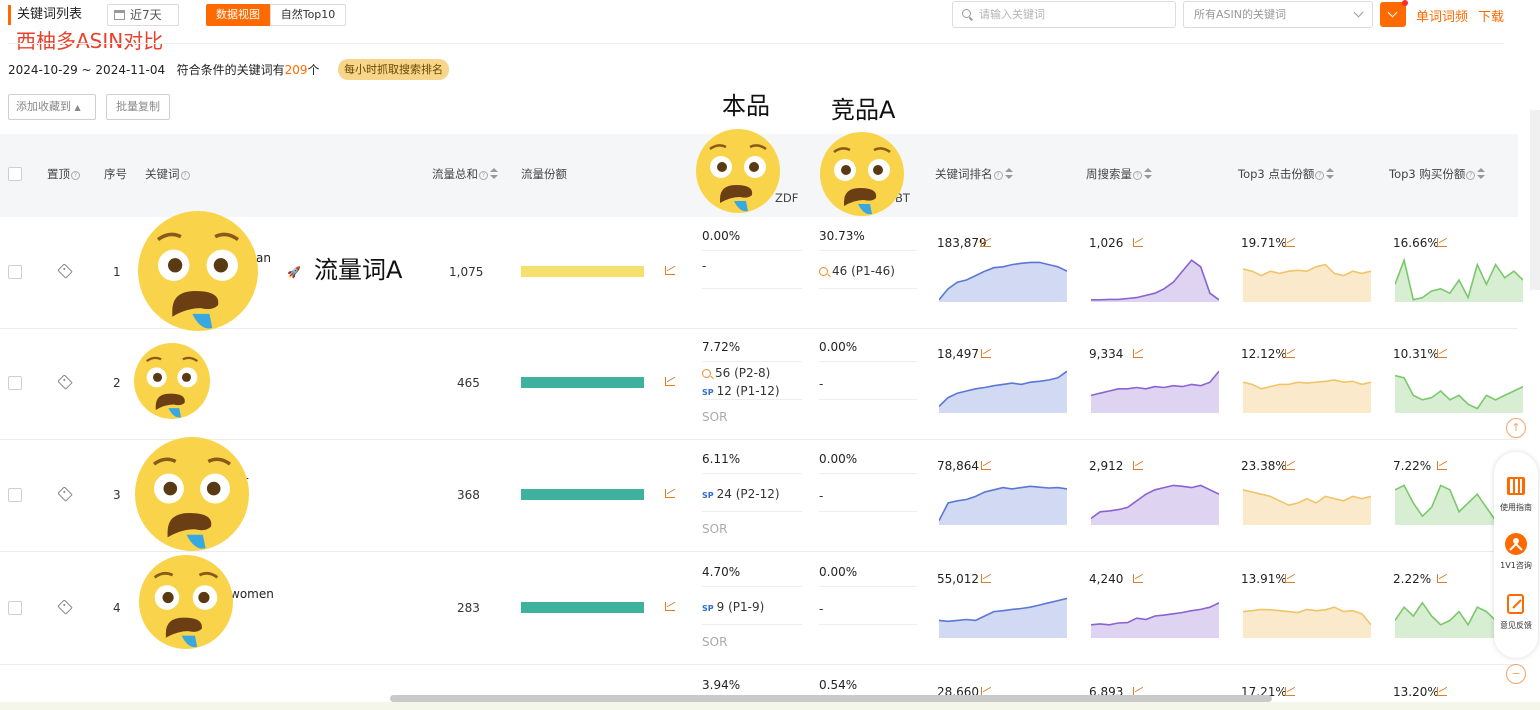 The image size is (1540, 710). I want to click on consult-label: 1V1咨询, so click(1516, 565).